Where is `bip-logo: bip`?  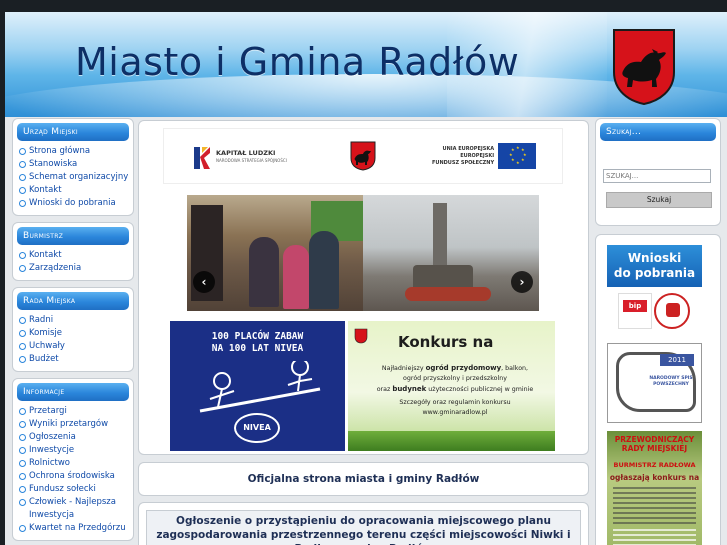 bip-logo: bip is located at coordinates (635, 311).